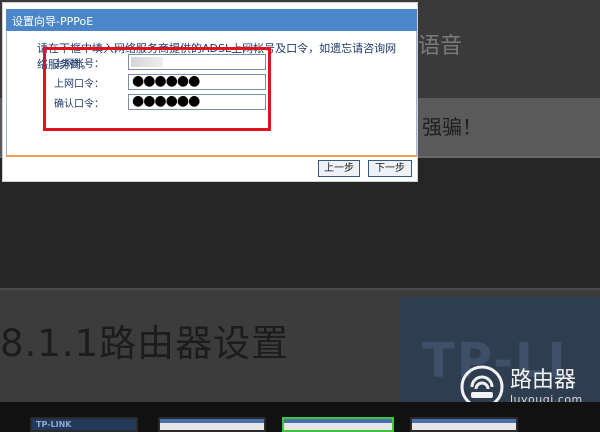 The image size is (600, 432). I want to click on account-input, so click(197, 62).